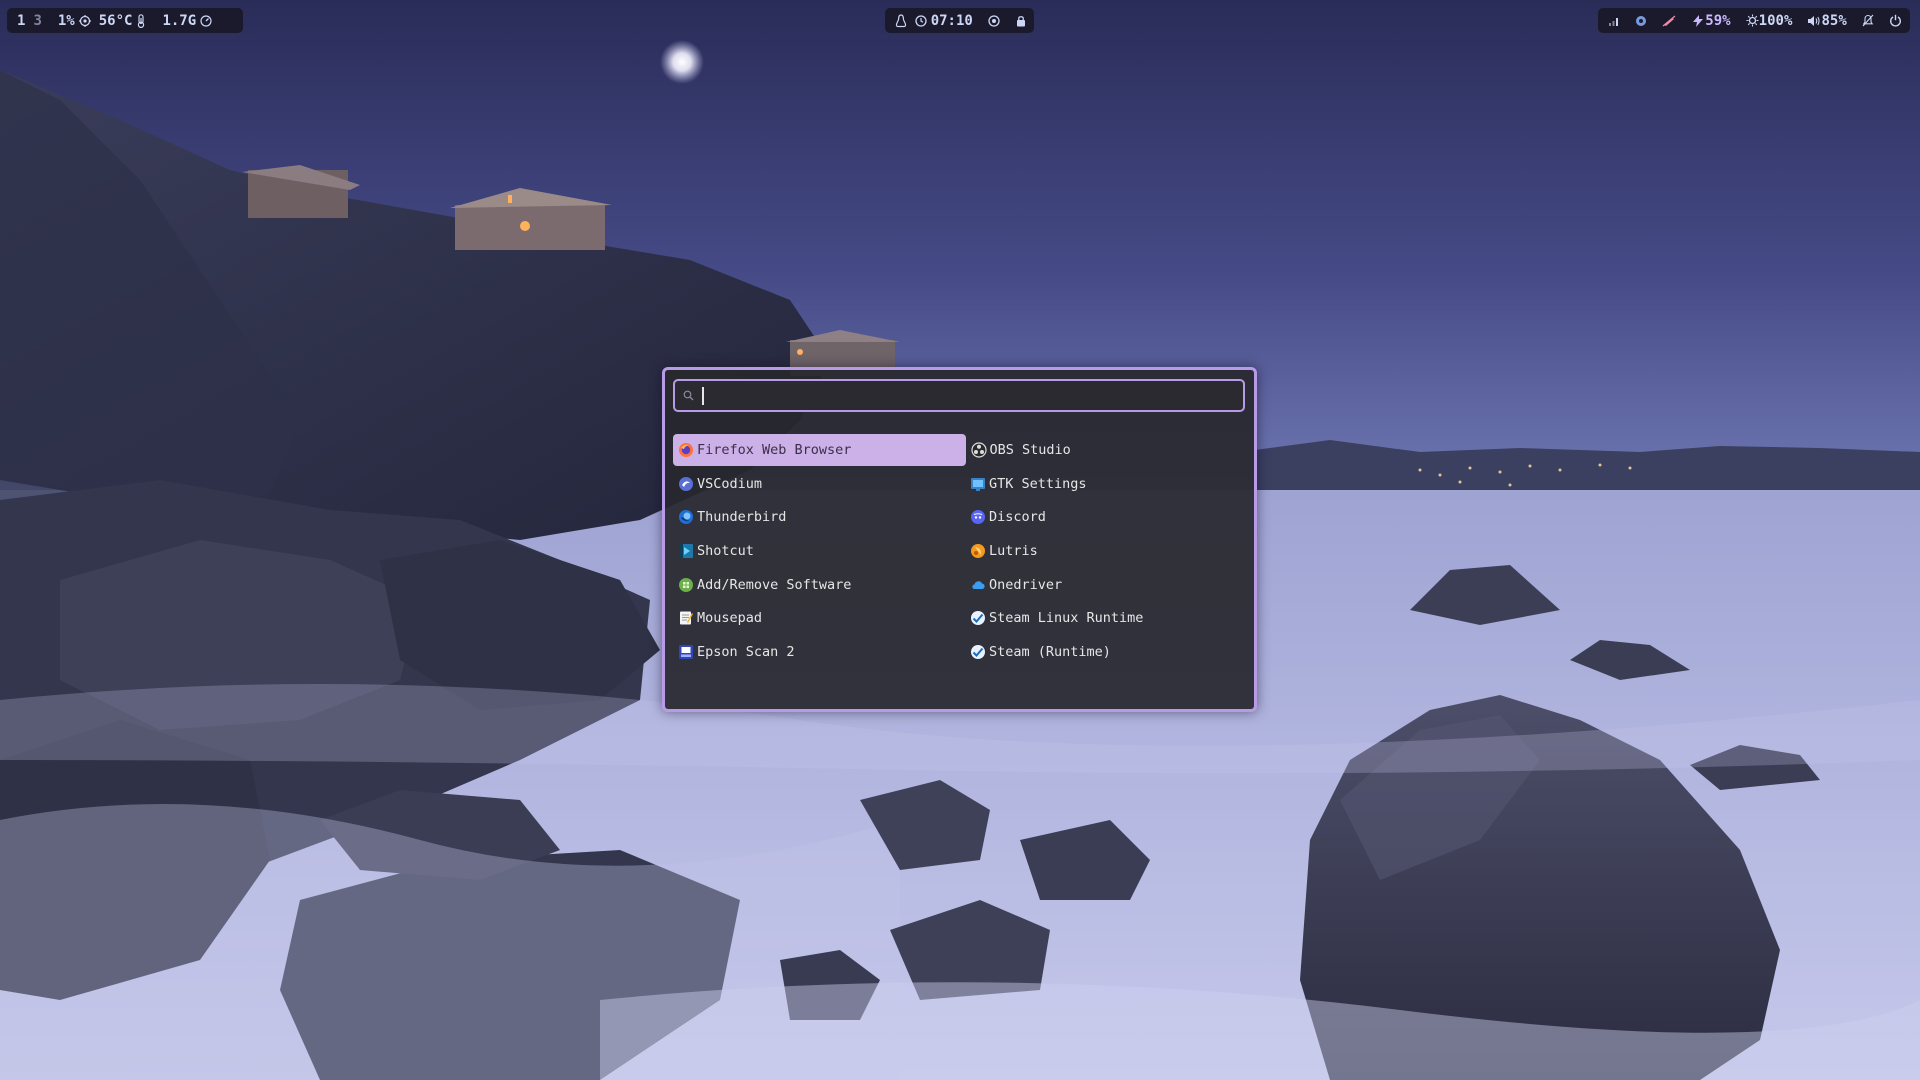 The image size is (1920, 1080). What do you see at coordinates (21, 21) in the screenshot?
I see `workspace-1: 1` at bounding box center [21, 21].